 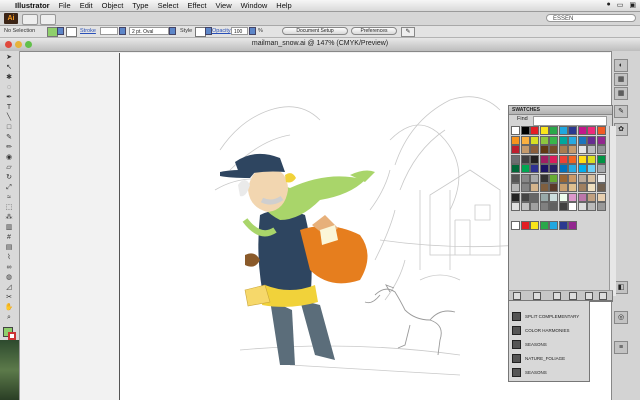 I want to click on menu-effect: Effect, so click(x=196, y=5).